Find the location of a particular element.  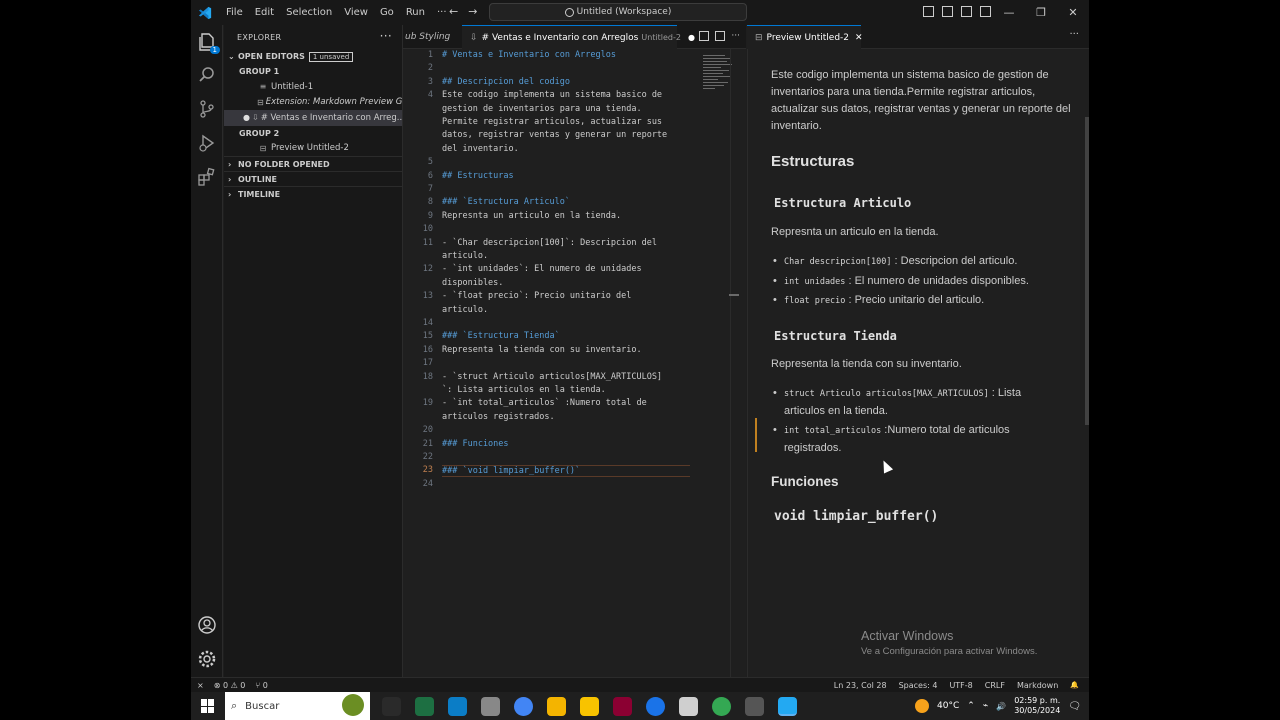

no-folder-header: › NO FOLDER OPENED is located at coordinates (313, 163).